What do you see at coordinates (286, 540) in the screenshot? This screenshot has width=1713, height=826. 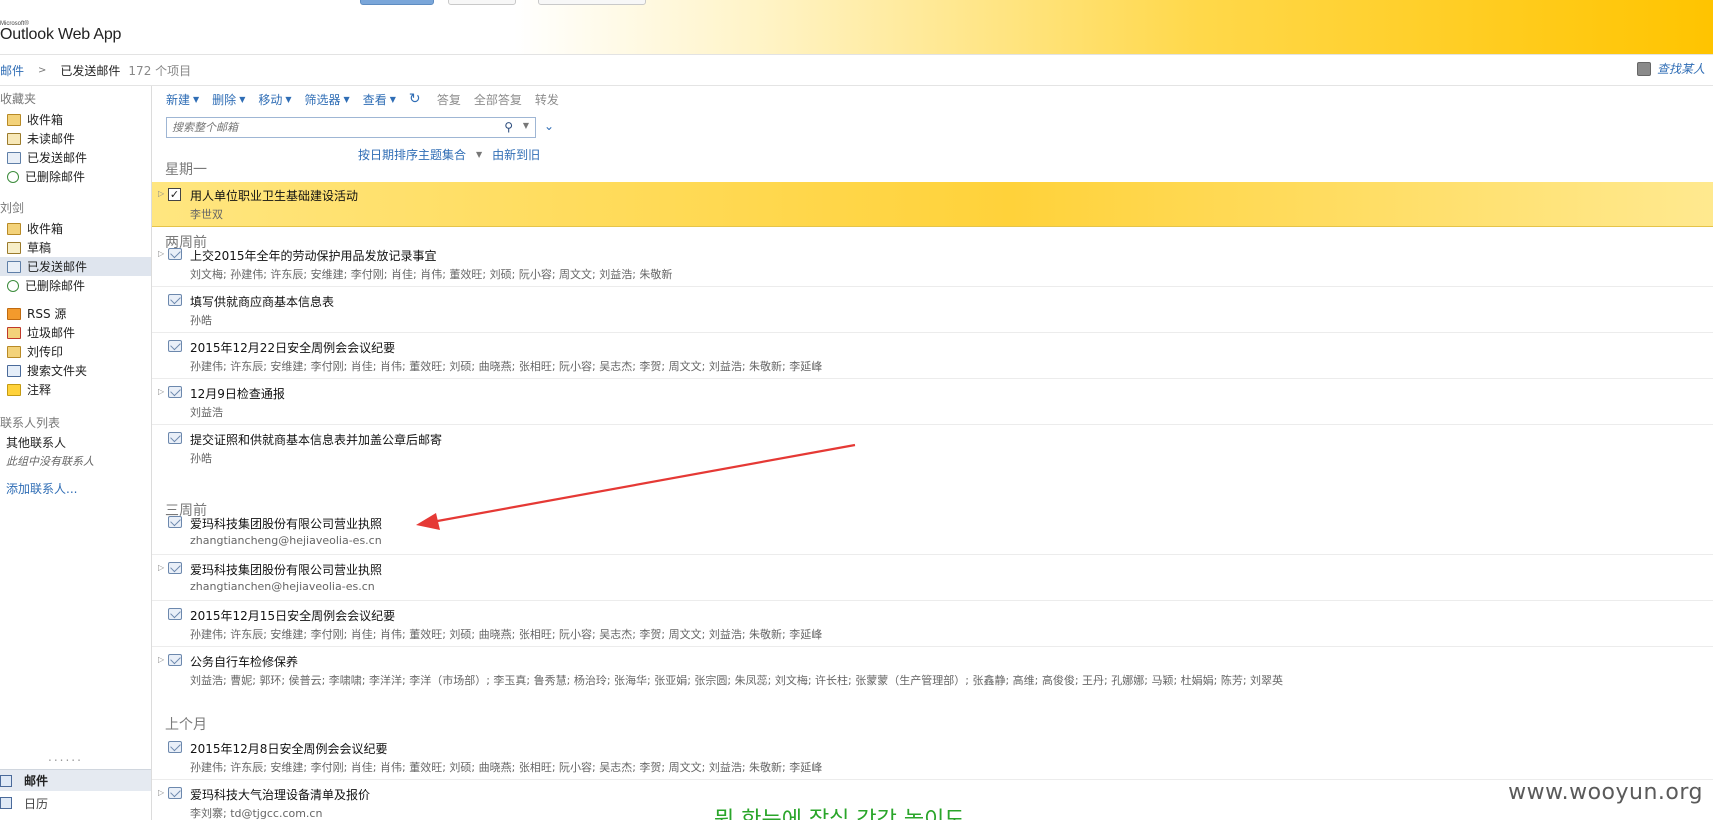 I see `message-from: zhangtiancheng@hejiaveolia-es.cn` at bounding box center [286, 540].